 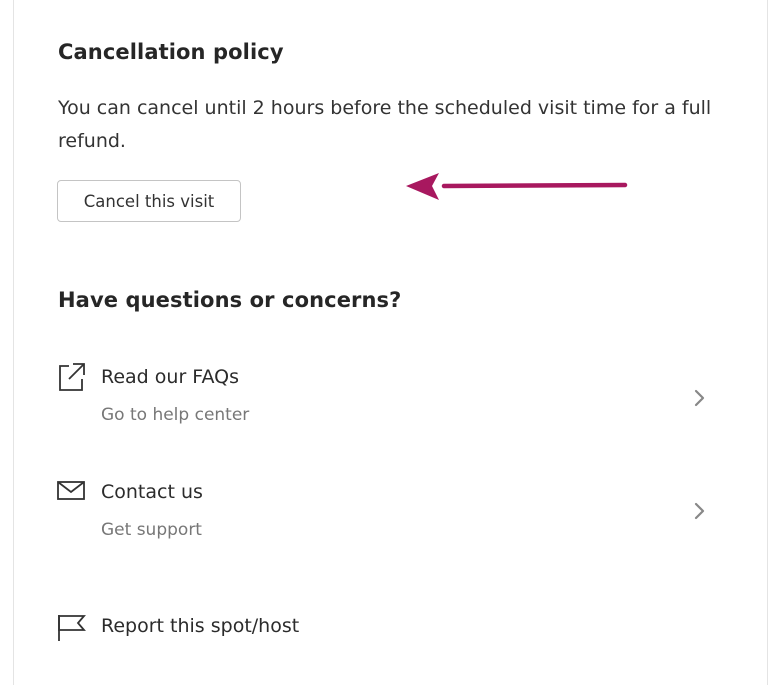 What do you see at coordinates (152, 492) in the screenshot?
I see `contact-us-label: Contact us` at bounding box center [152, 492].